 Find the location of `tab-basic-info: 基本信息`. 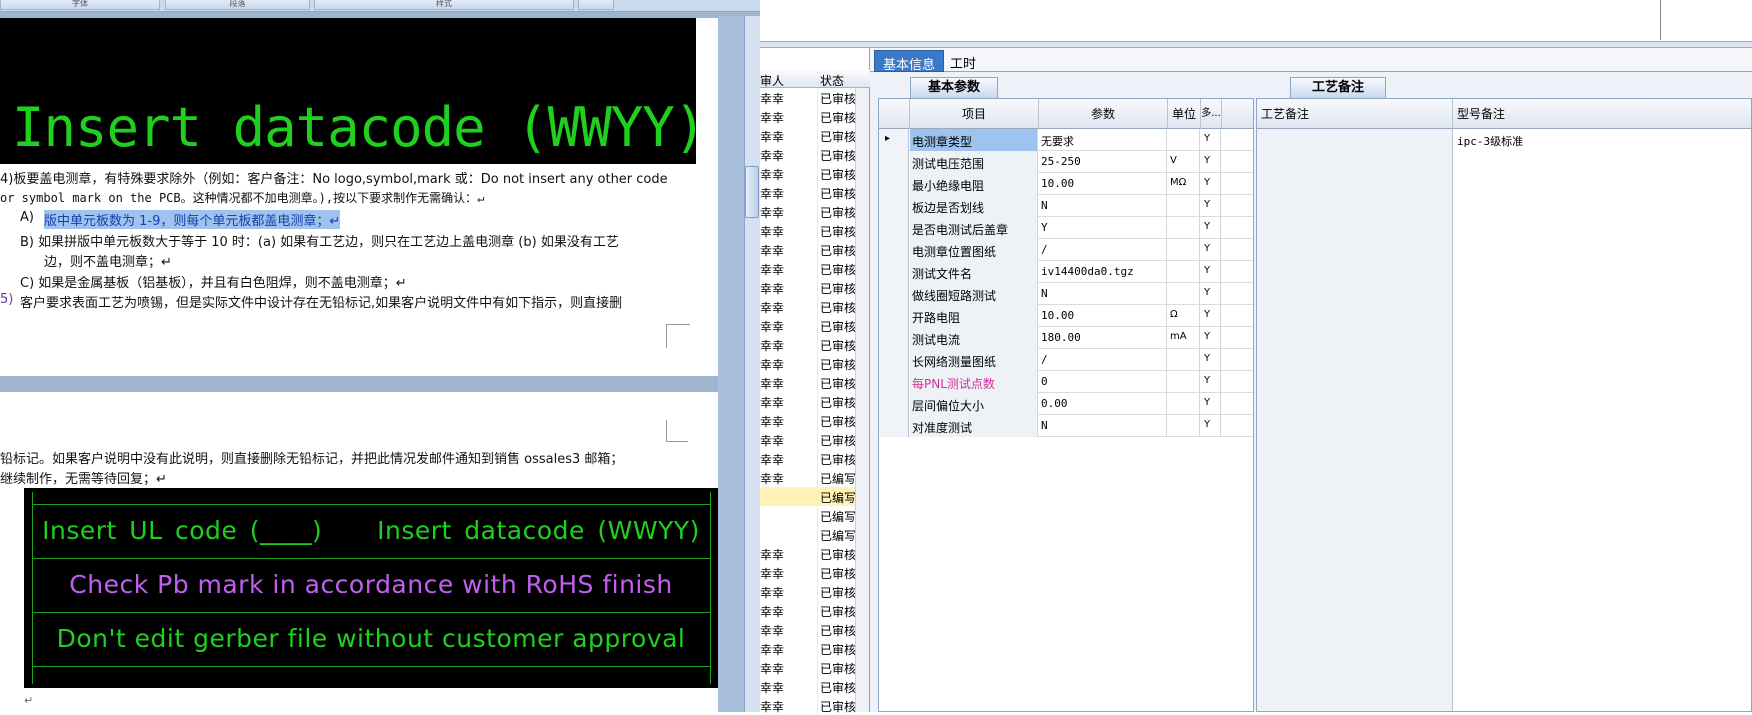

tab-basic-info: 基本信息 is located at coordinates (909, 61).